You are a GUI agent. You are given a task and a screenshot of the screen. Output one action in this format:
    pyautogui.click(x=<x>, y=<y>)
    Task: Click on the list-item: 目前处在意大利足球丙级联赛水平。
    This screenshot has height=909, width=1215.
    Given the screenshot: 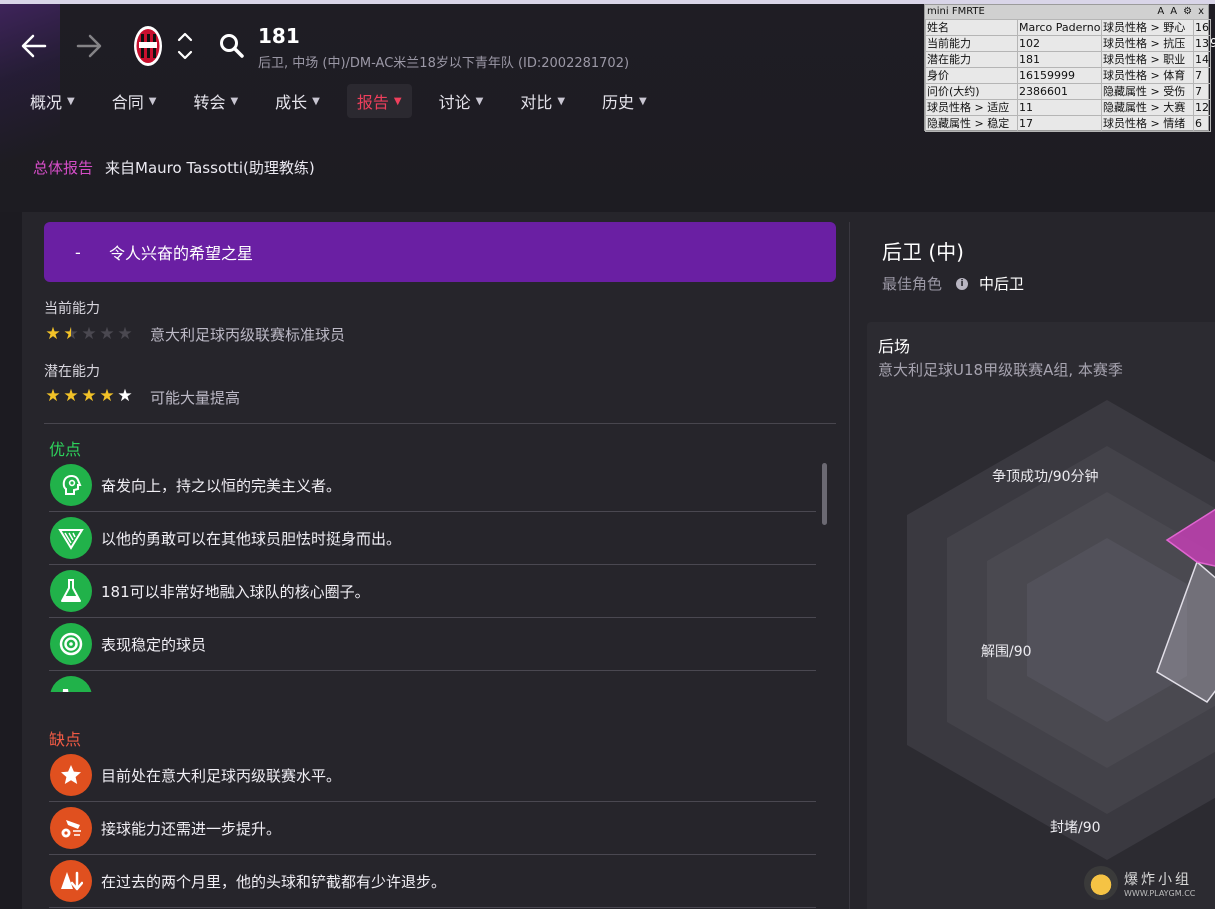 What is the action you would take?
    pyautogui.click(x=432, y=775)
    